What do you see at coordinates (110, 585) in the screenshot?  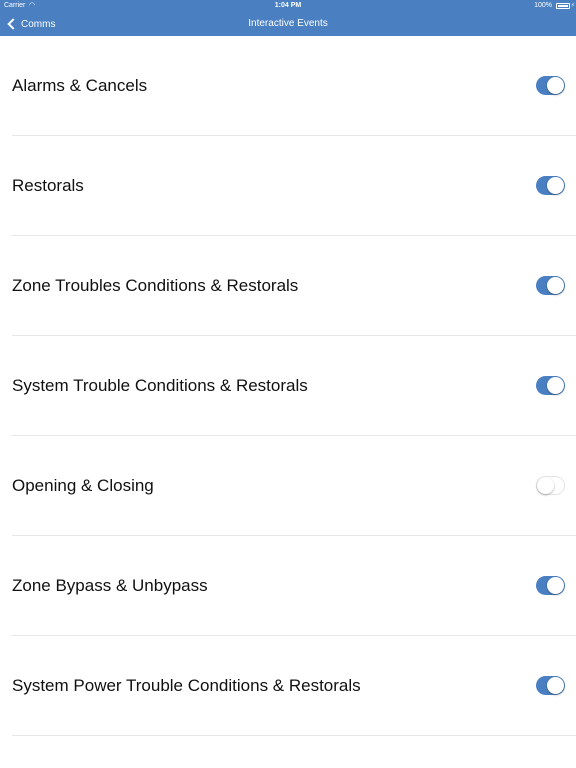 I see `setting-label: Zone Bypass & Unbypass` at bounding box center [110, 585].